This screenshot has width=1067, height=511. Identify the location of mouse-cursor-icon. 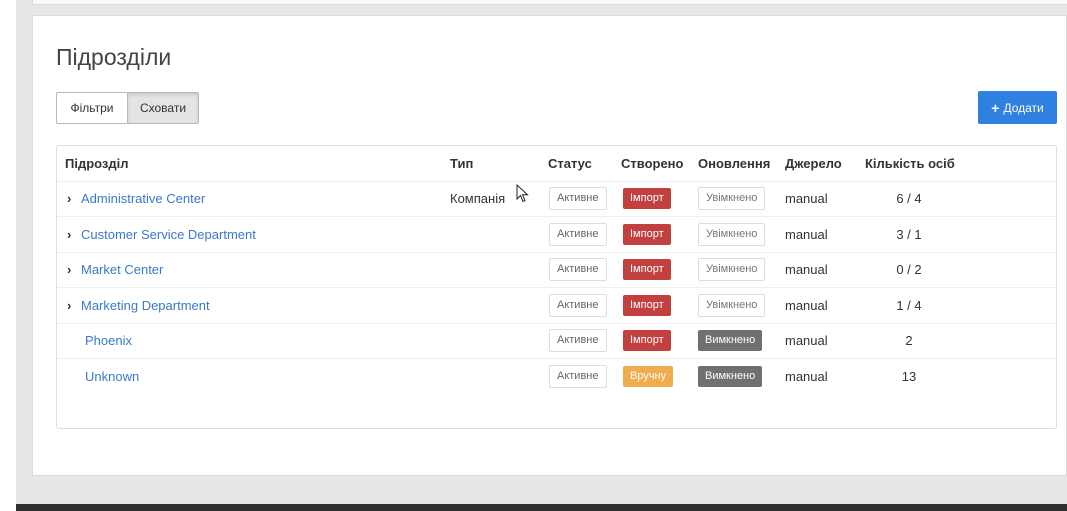
(522, 193).